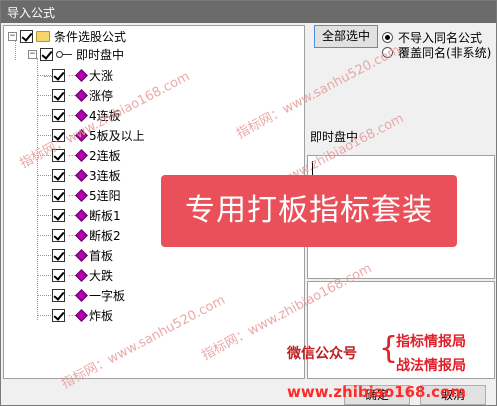  I want to click on brand-name-2: 战法情报局, so click(431, 366).